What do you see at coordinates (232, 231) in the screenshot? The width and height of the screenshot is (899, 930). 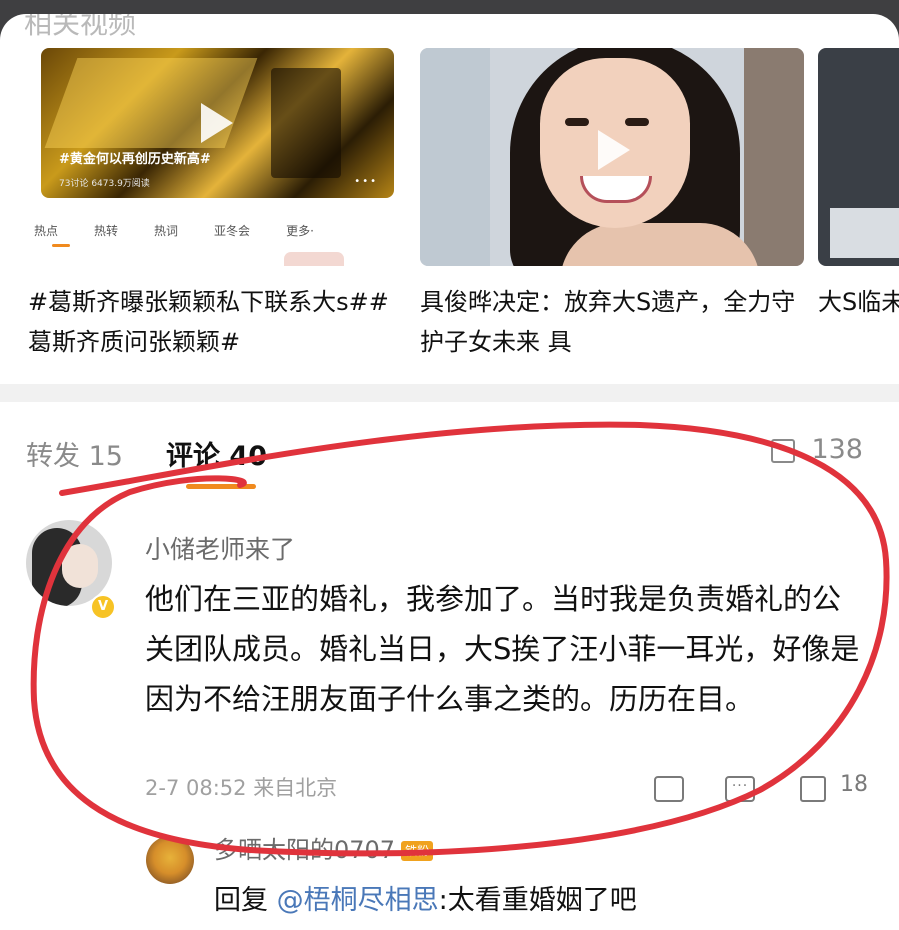 I see `thumbnail-tab: 亚冬会` at bounding box center [232, 231].